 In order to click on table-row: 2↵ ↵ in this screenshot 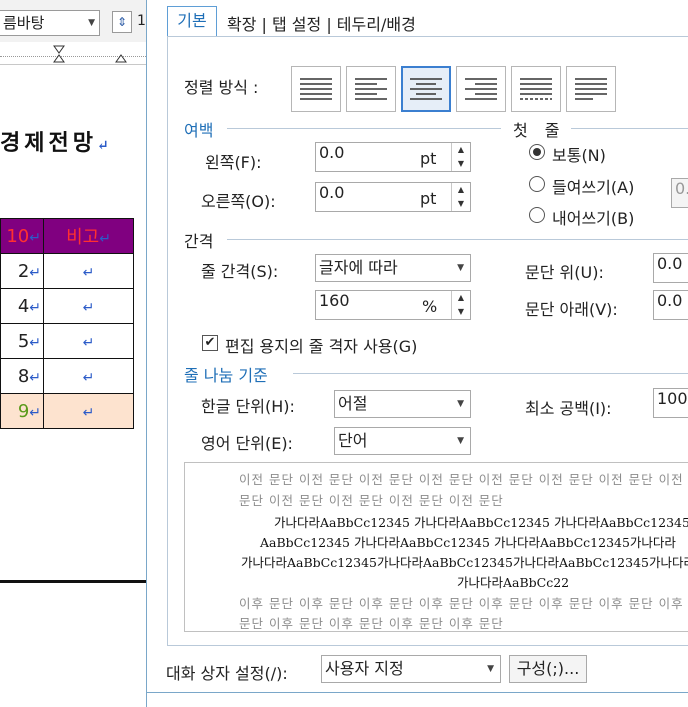, I will do `click(67, 271)`.